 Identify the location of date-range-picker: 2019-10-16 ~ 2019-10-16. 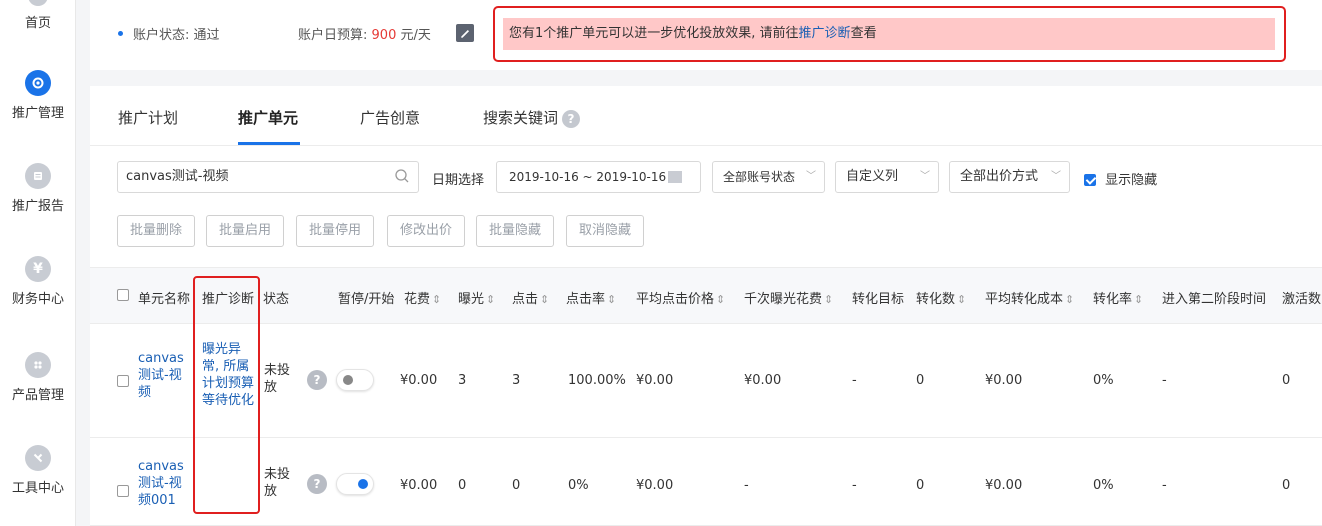
(598, 177).